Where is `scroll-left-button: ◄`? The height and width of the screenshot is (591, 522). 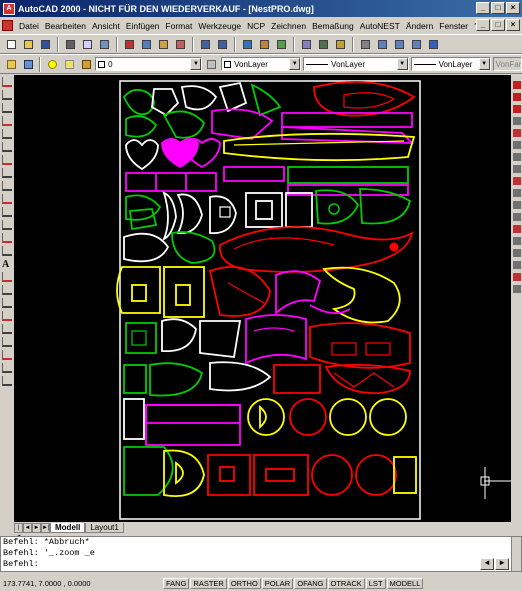
scroll-left-button: ◄ is located at coordinates (487, 564).